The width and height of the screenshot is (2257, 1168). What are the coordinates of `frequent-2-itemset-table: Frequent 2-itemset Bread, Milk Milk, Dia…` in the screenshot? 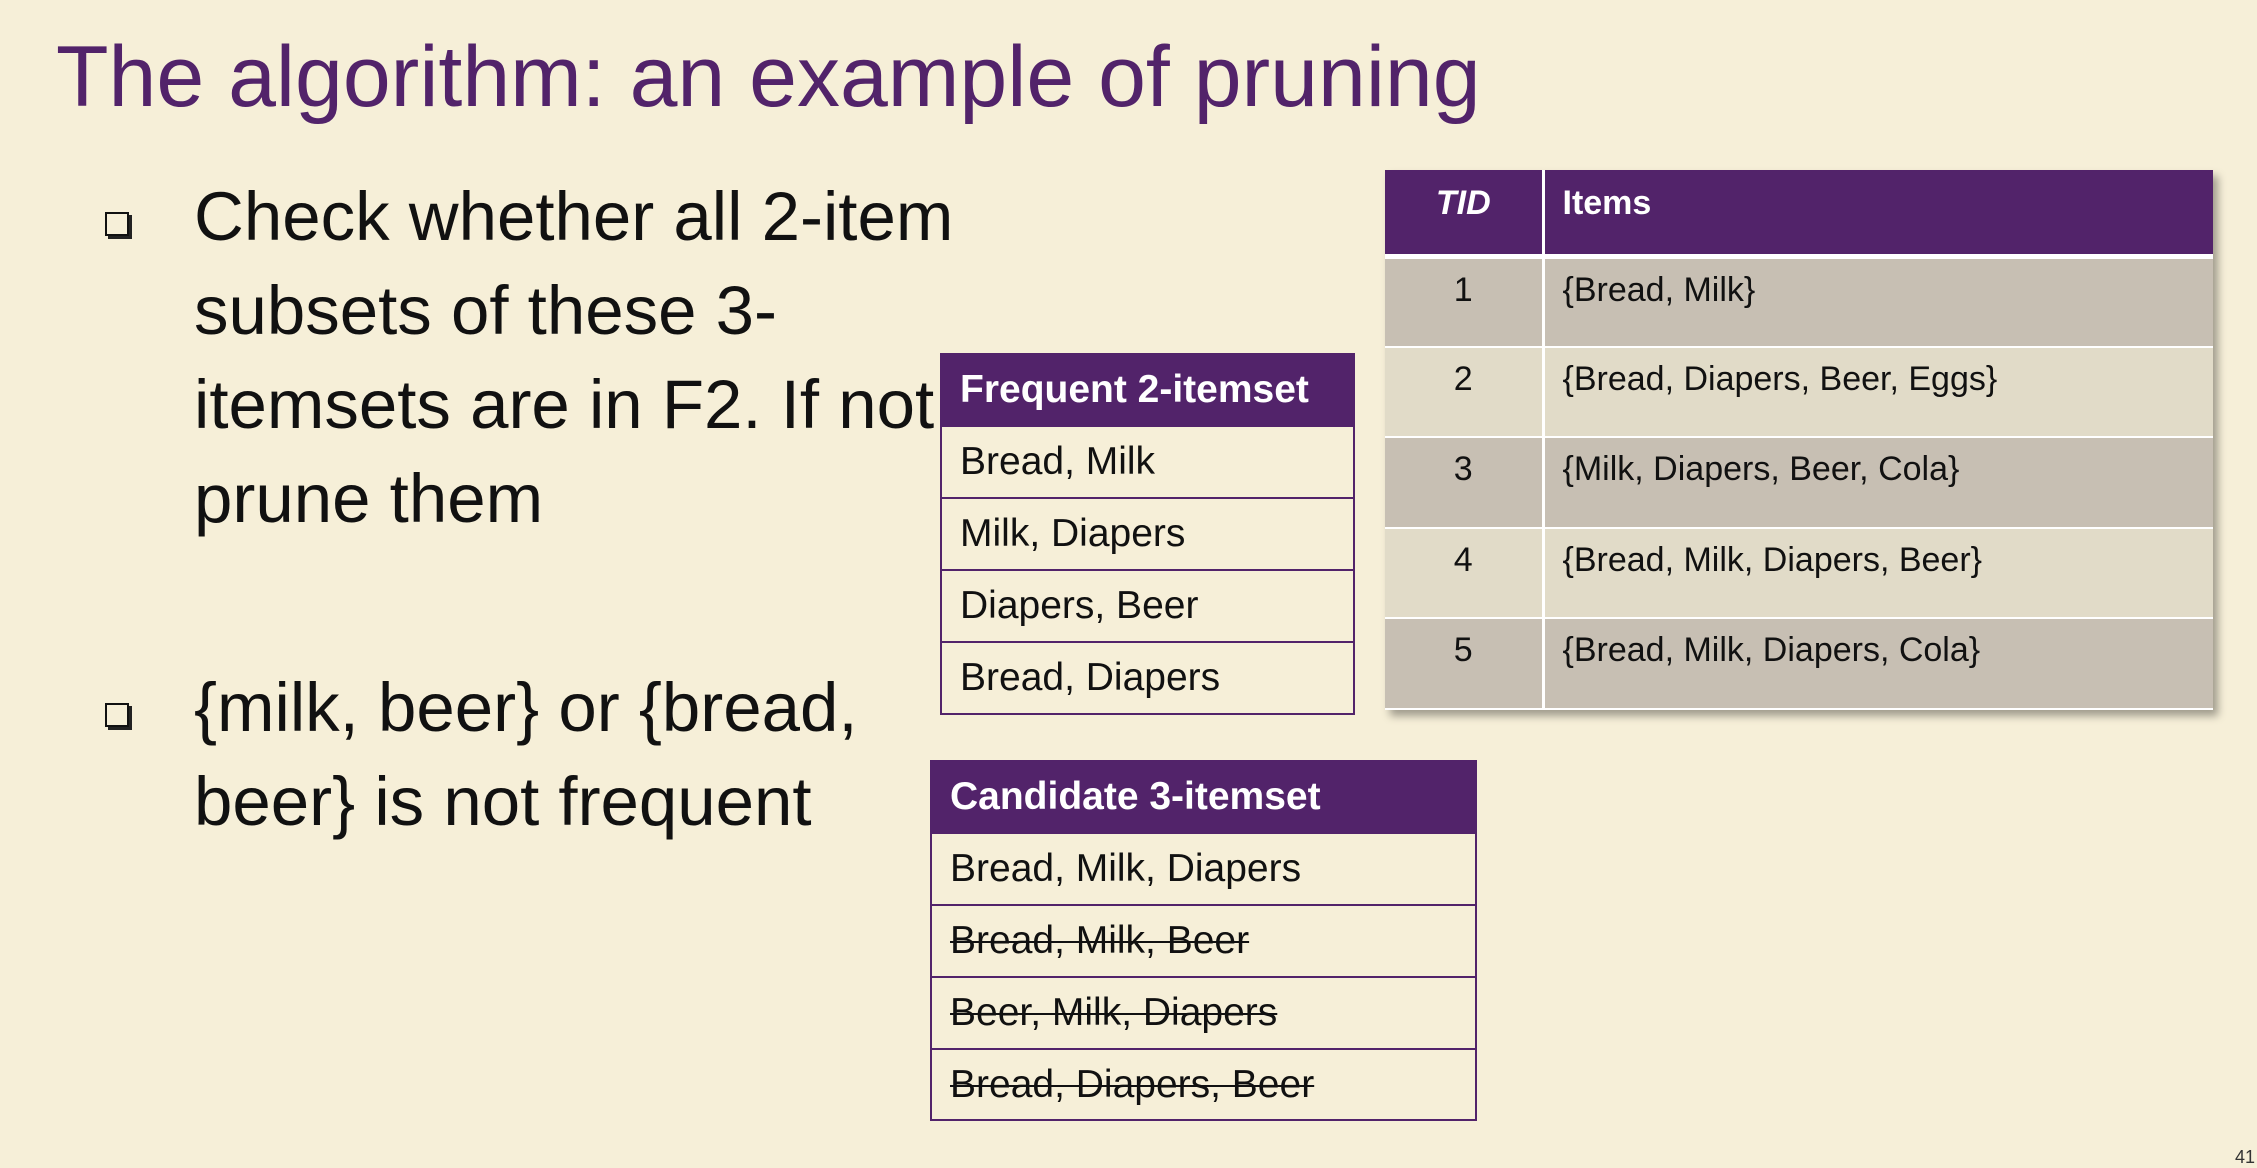 It's located at (1147, 534).